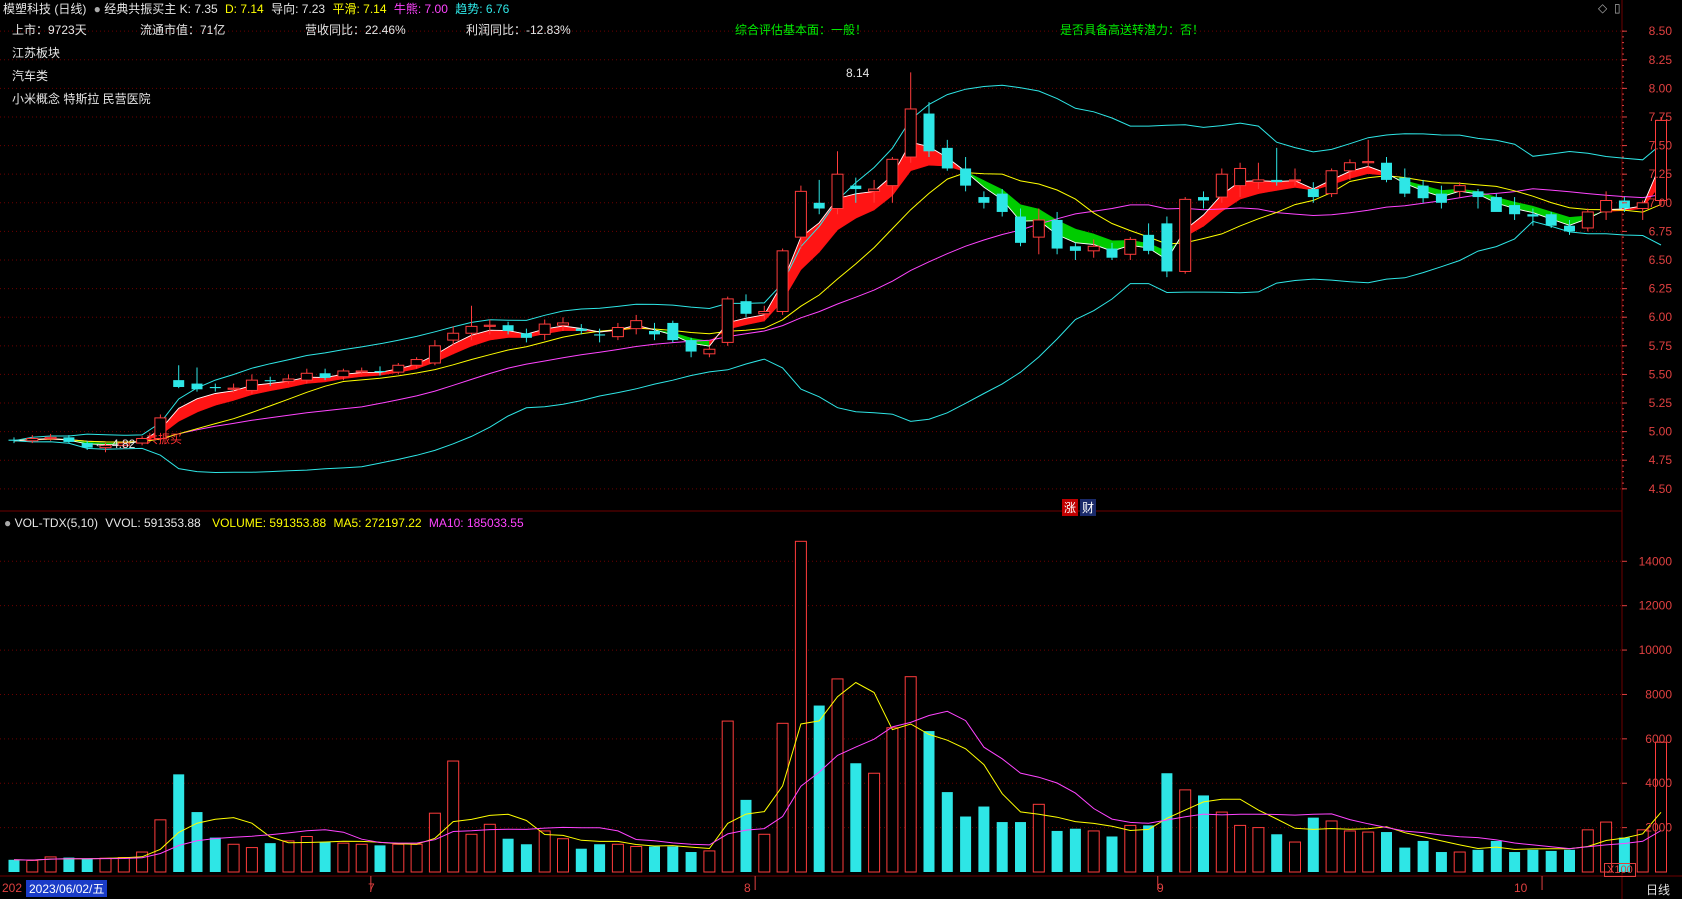  What do you see at coordinates (1661, 460) in the screenshot?
I see `price-tick-label: 4.75` at bounding box center [1661, 460].